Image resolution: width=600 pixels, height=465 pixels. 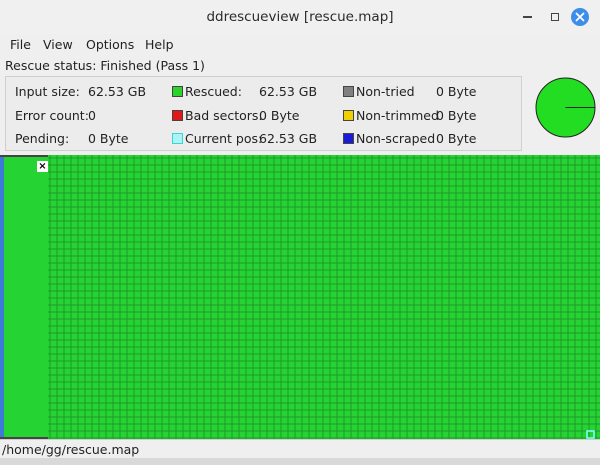 I want to click on maximize-button, so click(x=555, y=17).